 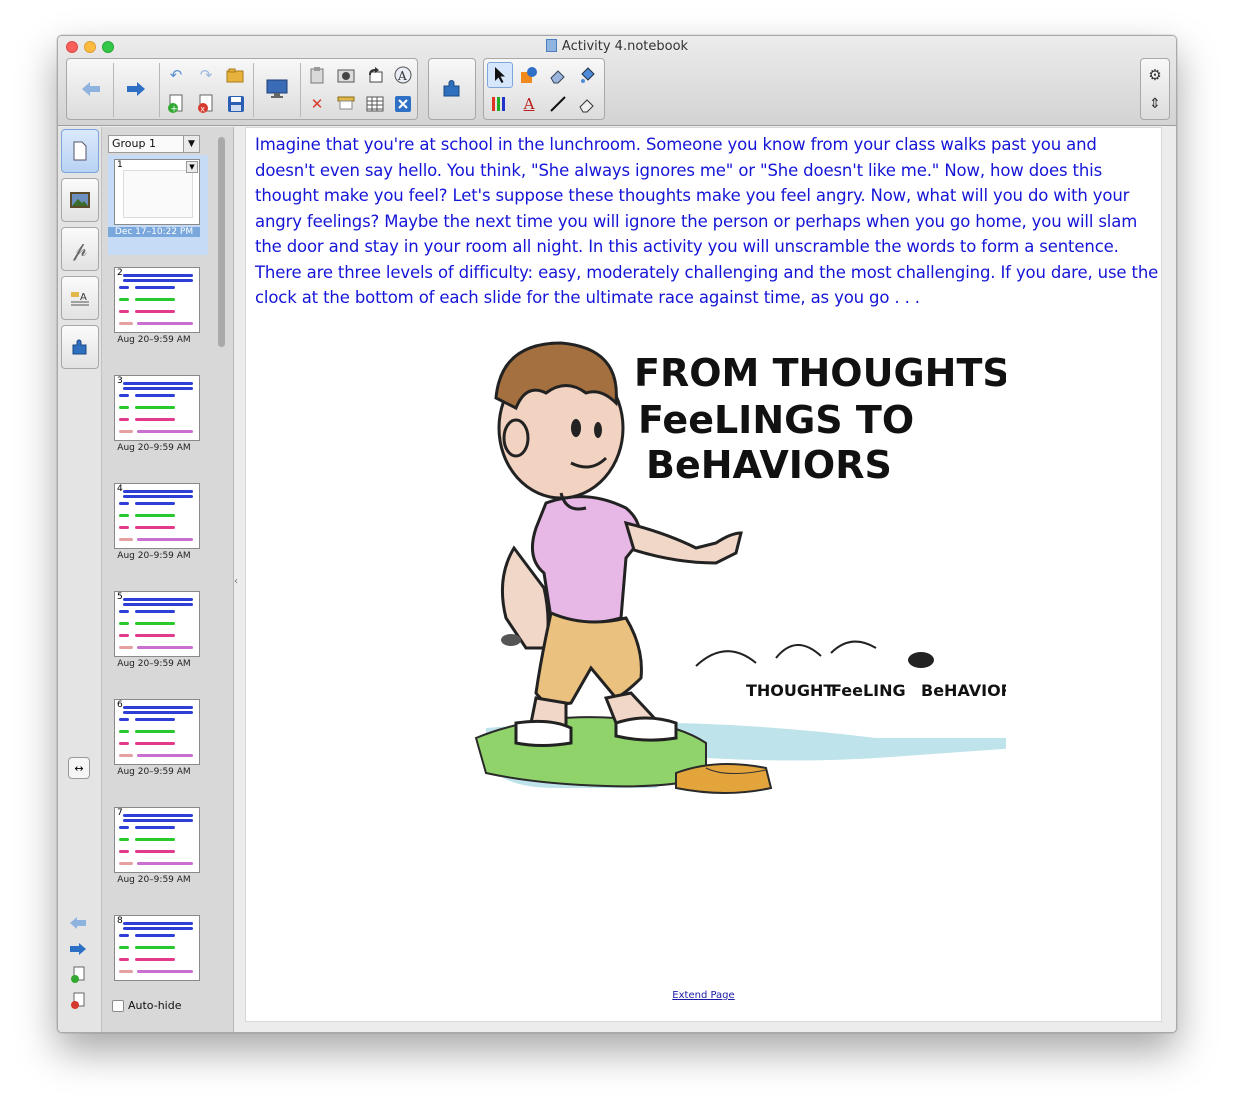 I want to click on tab-properties: A, so click(x=80, y=298).